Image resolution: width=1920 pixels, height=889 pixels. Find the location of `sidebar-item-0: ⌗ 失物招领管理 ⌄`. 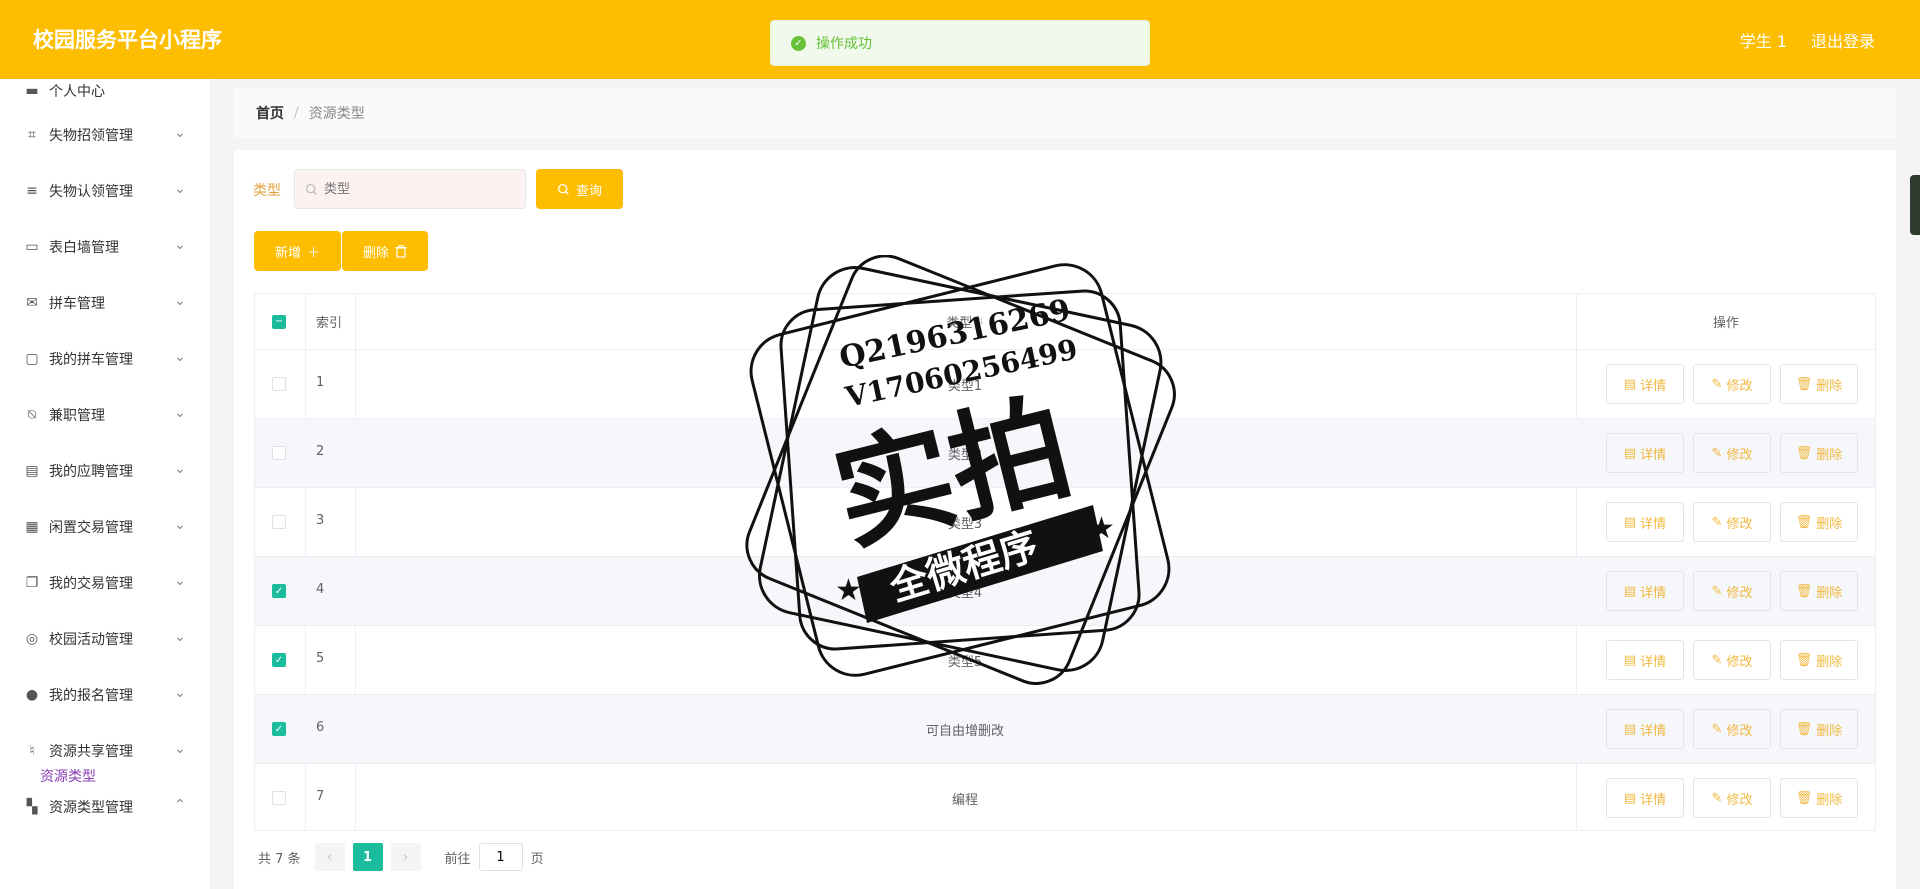

sidebar-item-0: ⌗ 失物招领管理 ⌄ is located at coordinates (105, 135).